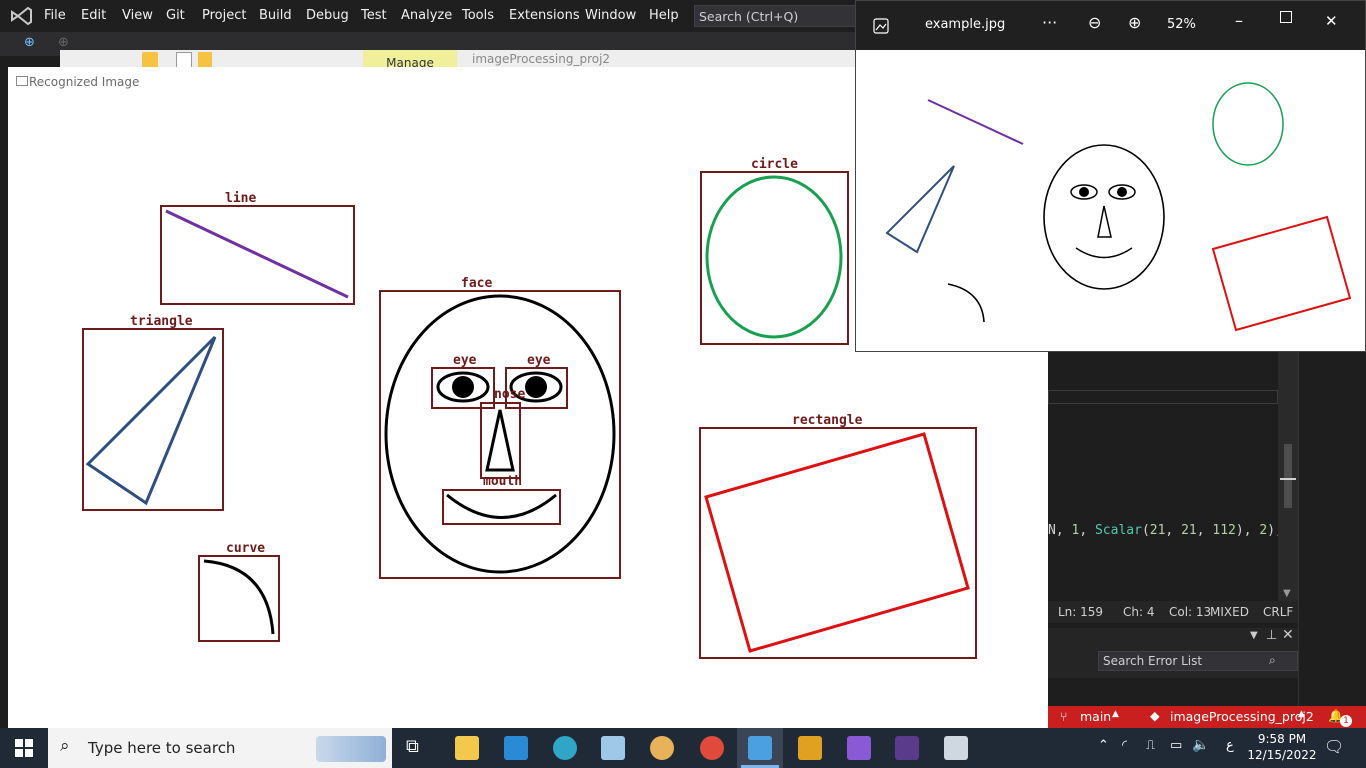  What do you see at coordinates (1278, 612) in the screenshot?
I see `line-ending: CRLF` at bounding box center [1278, 612].